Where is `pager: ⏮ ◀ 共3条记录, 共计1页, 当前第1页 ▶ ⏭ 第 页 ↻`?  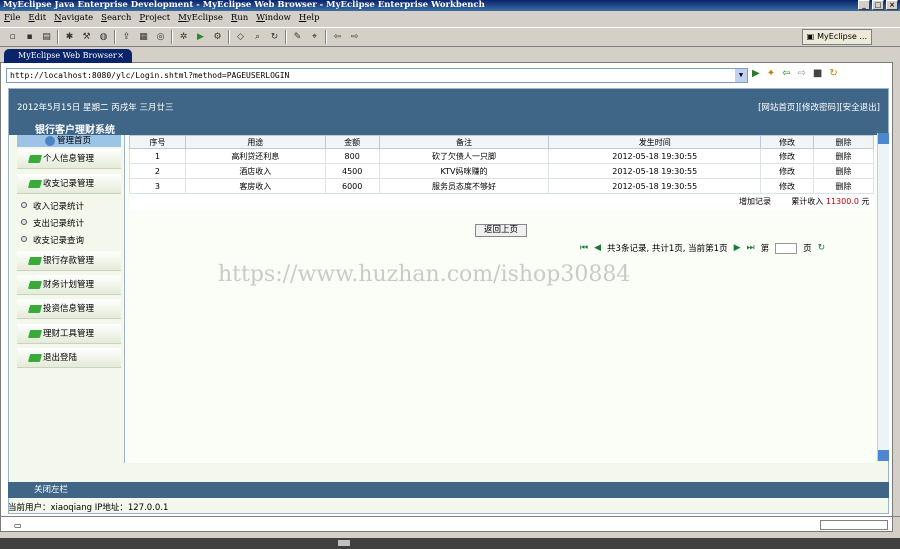 pager: ⏮ ◀ 共3条记录, 共计1页, 当前第1页 ▶ ⏭ 第 页 ↻ is located at coordinates (702, 248).